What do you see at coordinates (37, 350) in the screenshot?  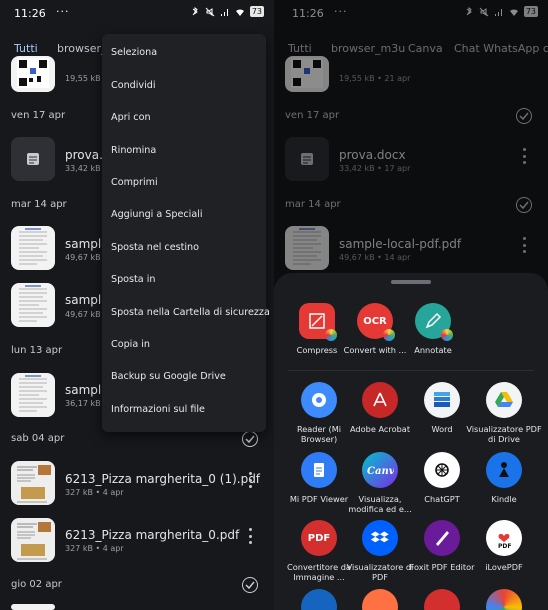 I see `section-date: lun 13 apr` at bounding box center [37, 350].